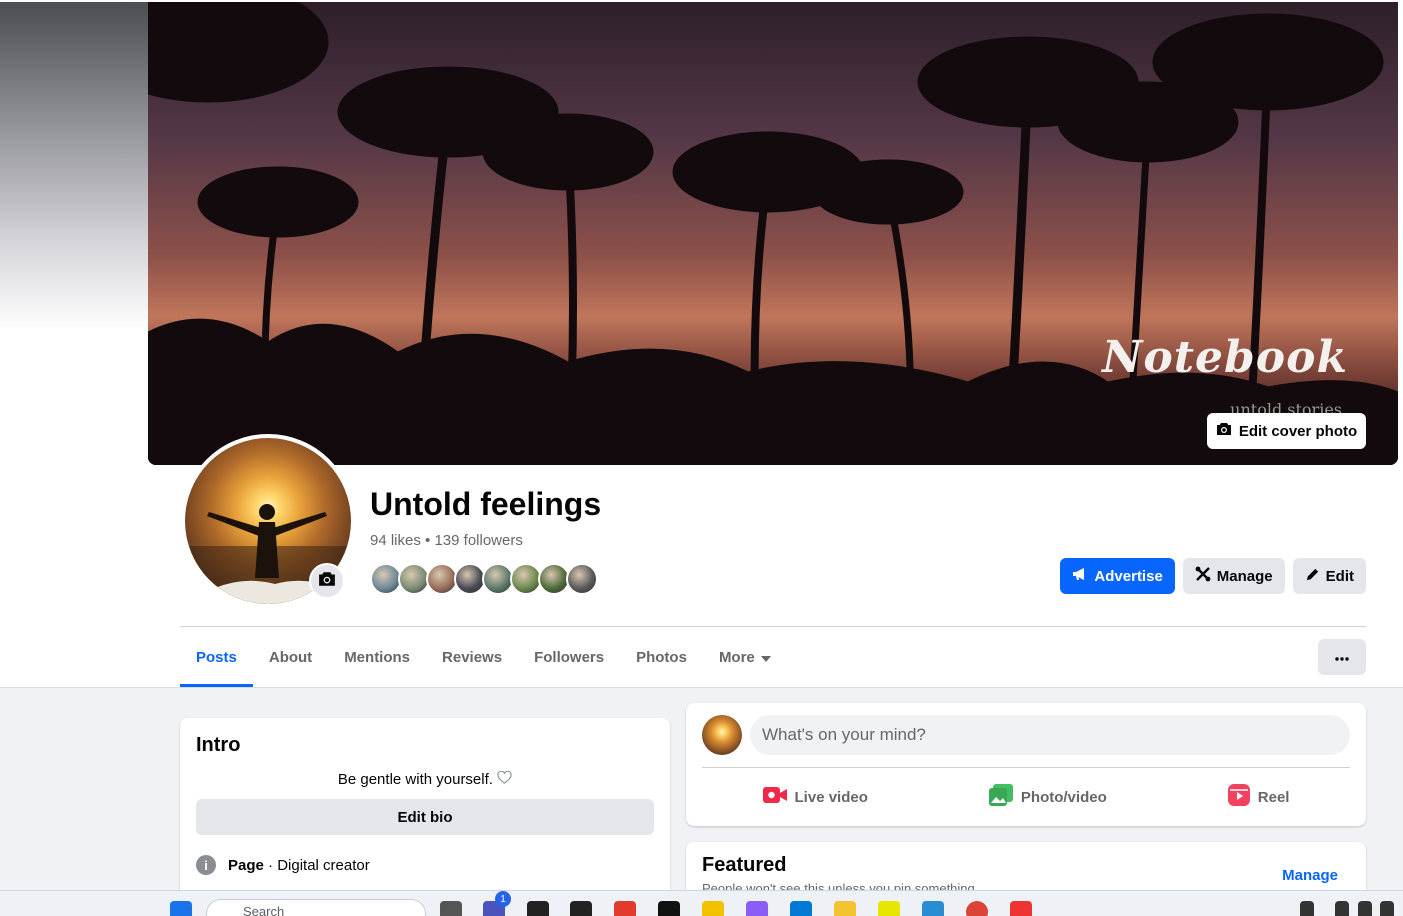  Describe the element at coordinates (1063, 797) in the screenshot. I see `photo-video-label: Photo/video` at that location.